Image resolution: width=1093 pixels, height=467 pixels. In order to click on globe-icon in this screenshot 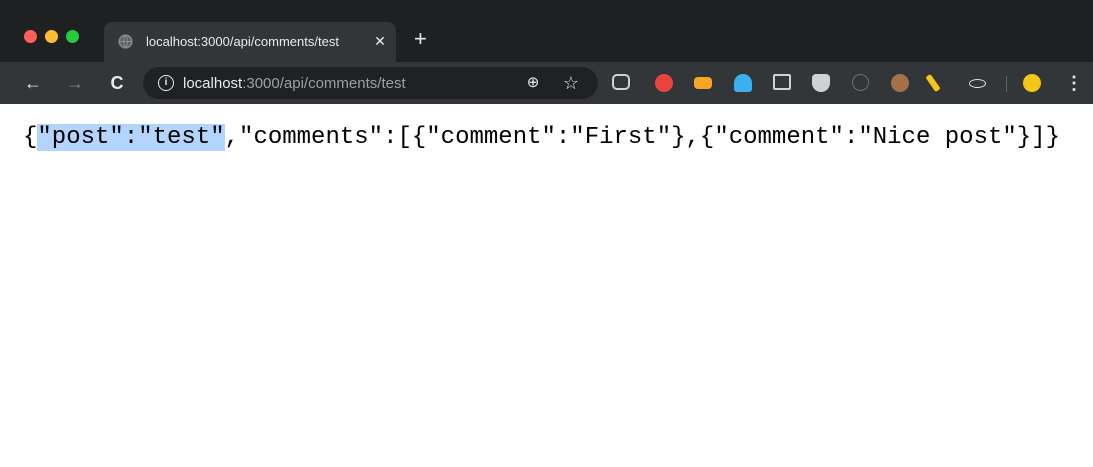, I will do `click(125, 41)`.